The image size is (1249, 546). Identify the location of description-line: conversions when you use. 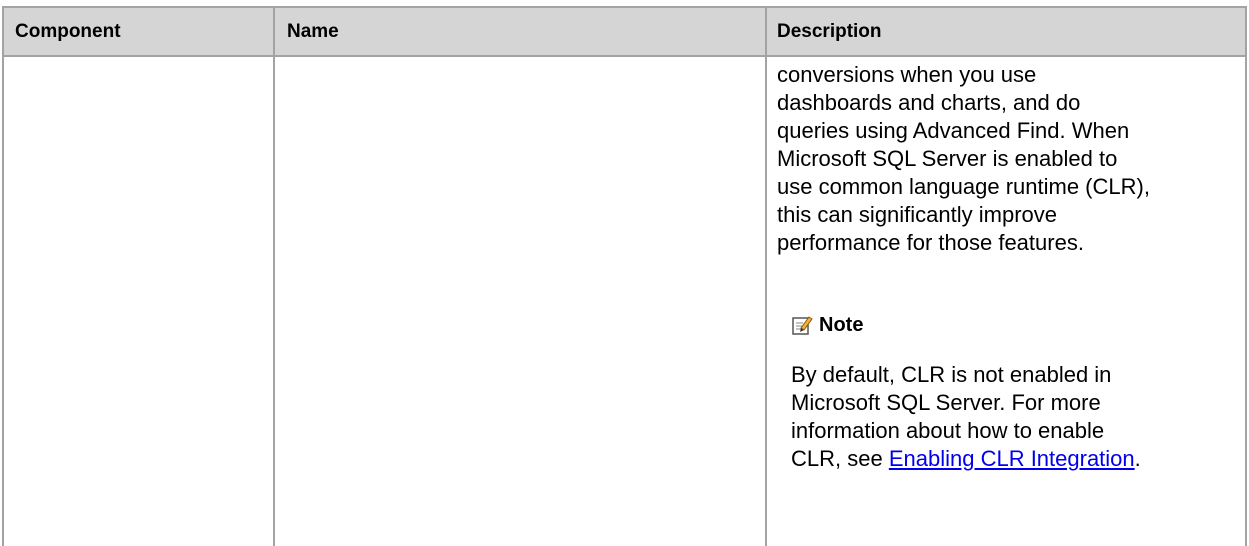
(907, 74).